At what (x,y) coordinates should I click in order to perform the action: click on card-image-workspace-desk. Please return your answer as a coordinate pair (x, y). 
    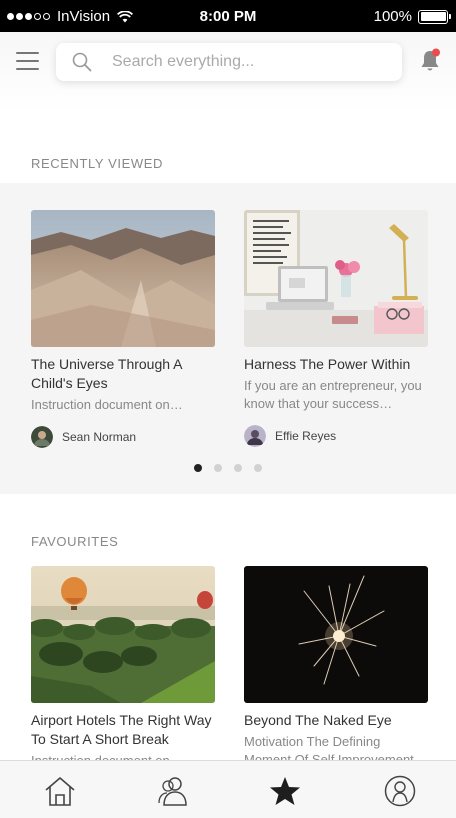
    Looking at the image, I should click on (336, 278).